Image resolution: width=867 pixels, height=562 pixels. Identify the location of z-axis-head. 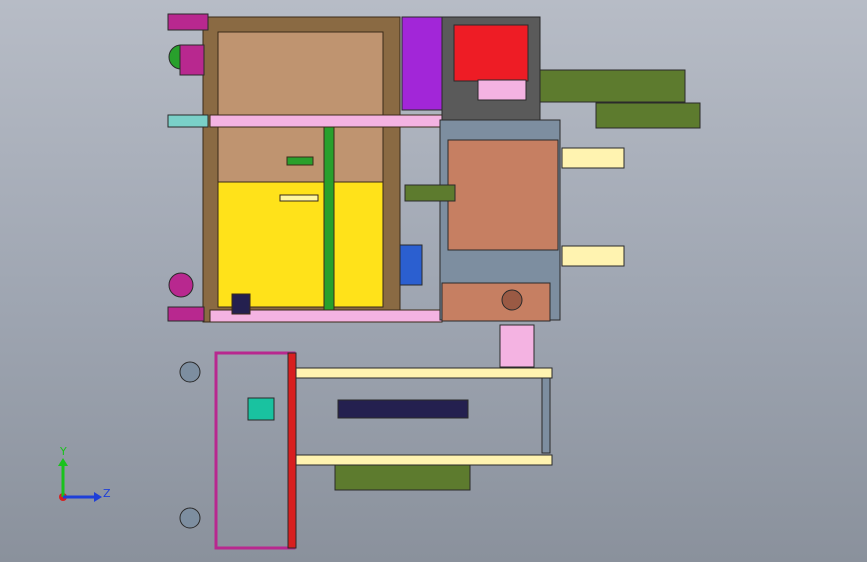
(98, 497).